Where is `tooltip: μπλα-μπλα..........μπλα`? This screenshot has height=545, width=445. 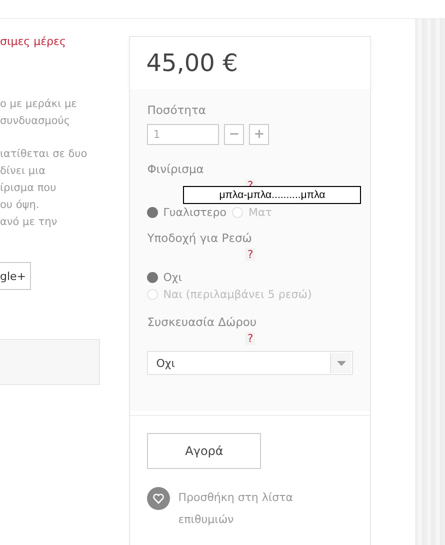 tooltip: μπλα-μπλα..........μπλα is located at coordinates (272, 195).